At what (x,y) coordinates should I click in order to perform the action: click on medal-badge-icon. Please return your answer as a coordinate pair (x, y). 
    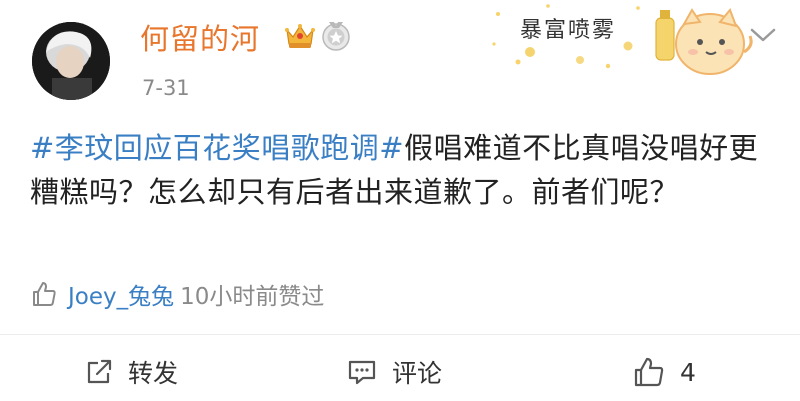
    Looking at the image, I should click on (336, 36).